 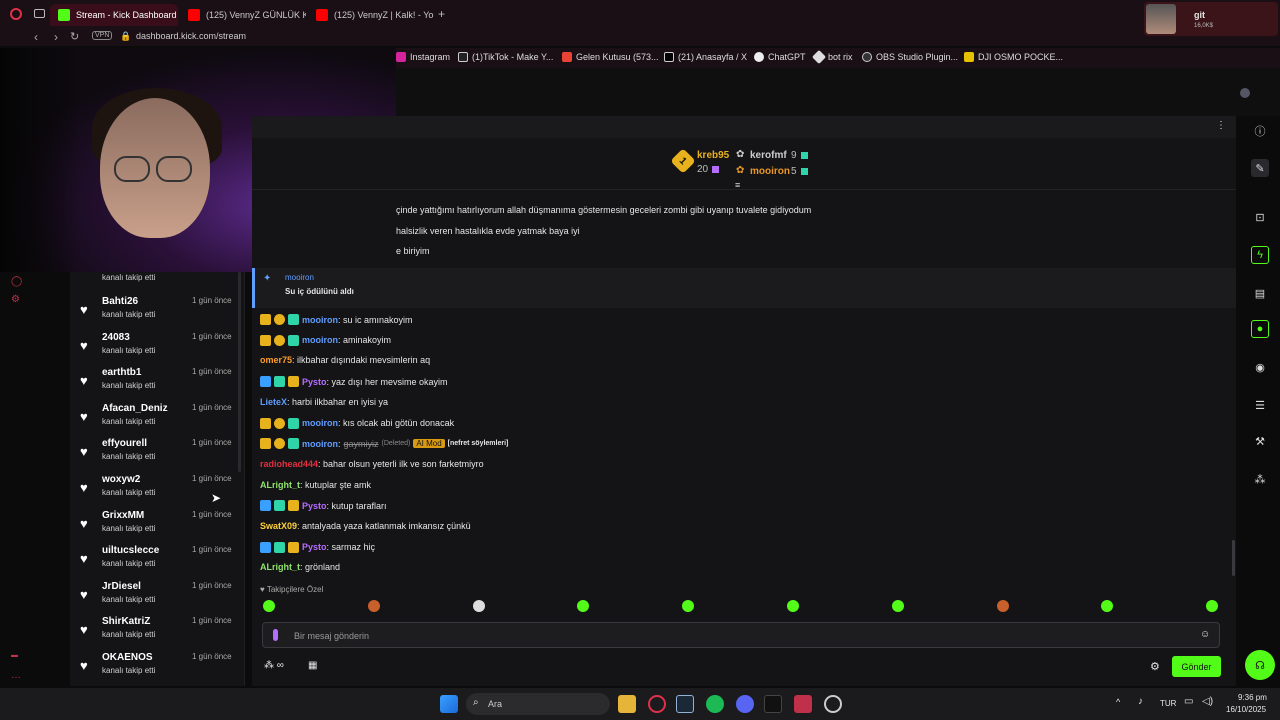 What do you see at coordinates (768, 155) in the screenshot?
I see `leader-name-2: kerofmf` at bounding box center [768, 155].